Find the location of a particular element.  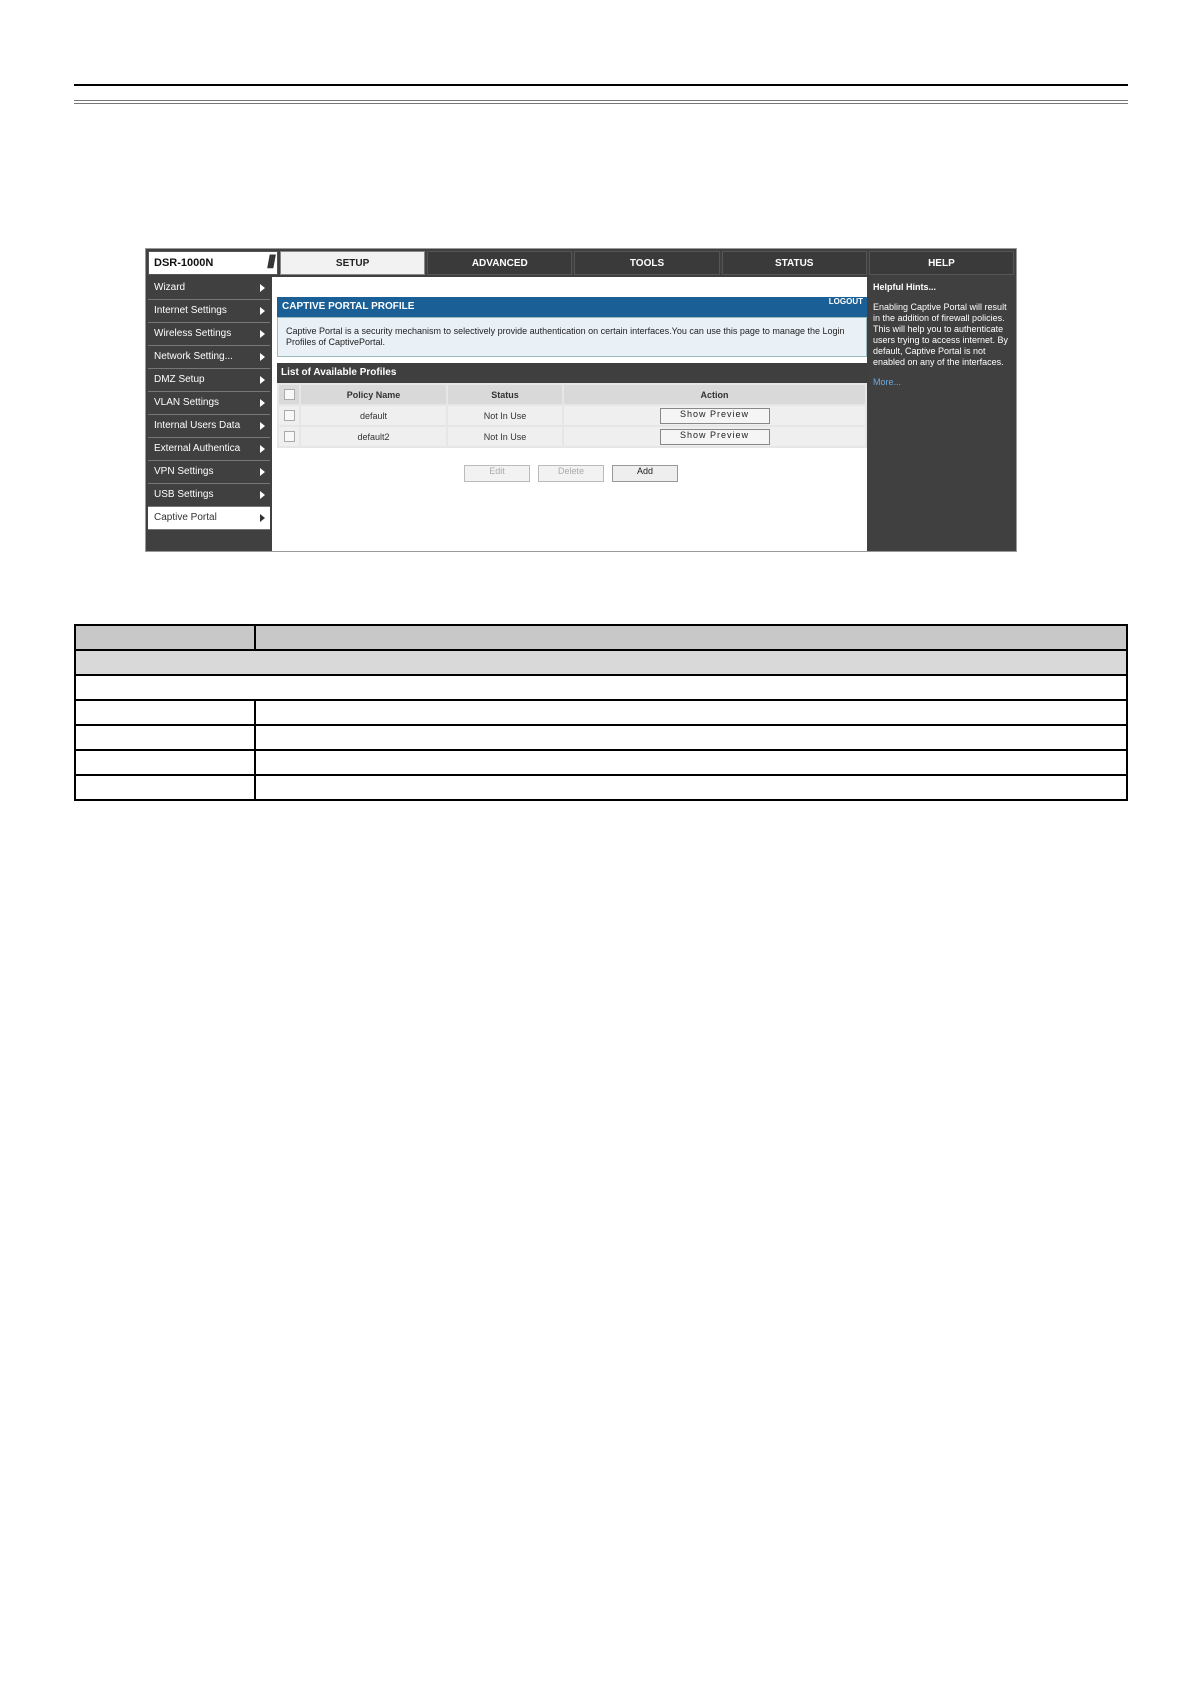

tab-help: HELP is located at coordinates (941, 263).